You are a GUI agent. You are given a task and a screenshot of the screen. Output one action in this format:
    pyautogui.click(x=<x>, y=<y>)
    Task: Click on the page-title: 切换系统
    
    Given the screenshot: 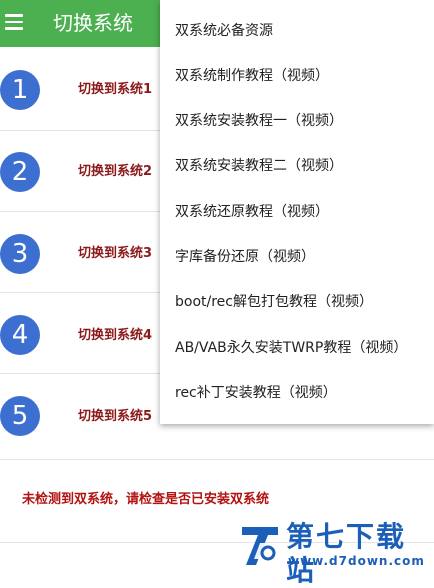 What is the action you would take?
    pyautogui.click(x=93, y=23)
    